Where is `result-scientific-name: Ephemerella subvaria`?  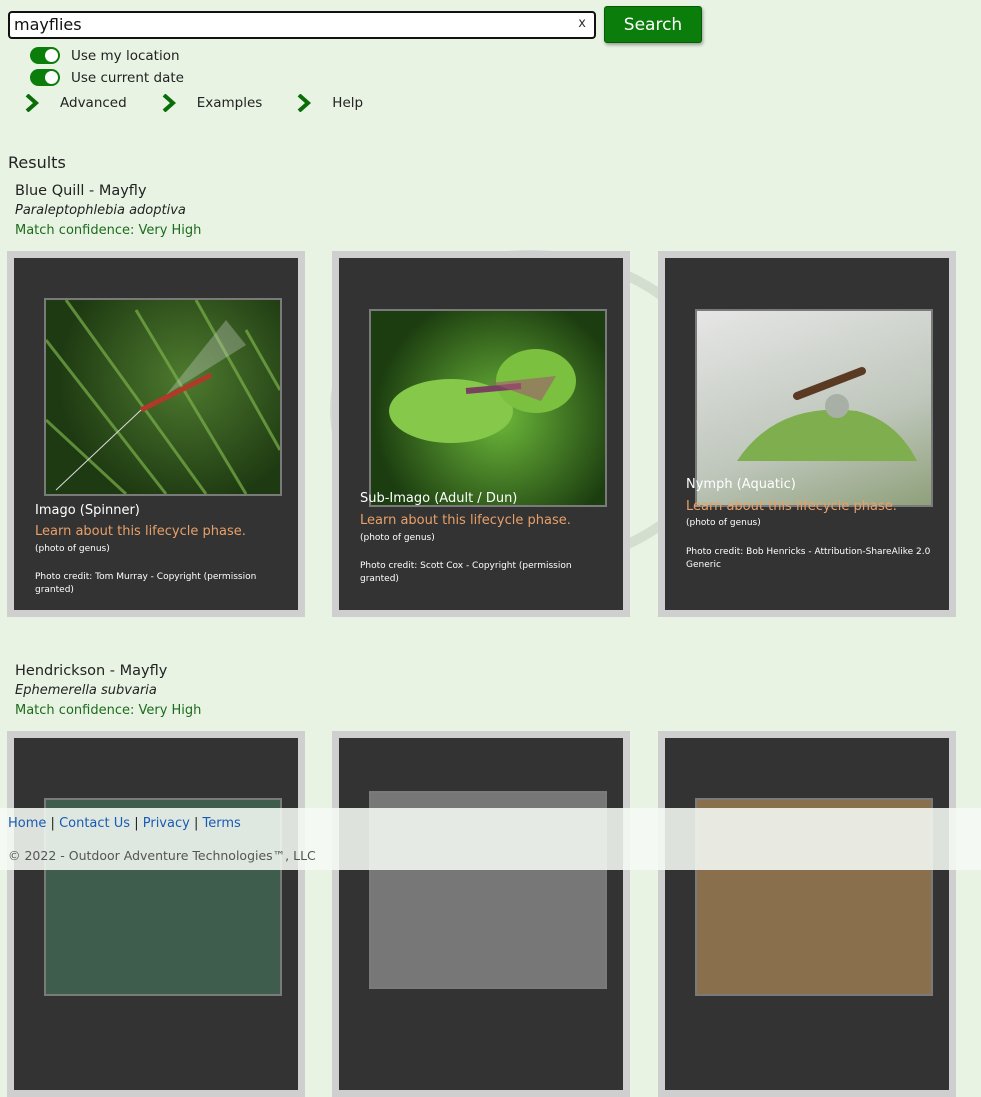 result-scientific-name: Ephemerella subvaria is located at coordinates (86, 690).